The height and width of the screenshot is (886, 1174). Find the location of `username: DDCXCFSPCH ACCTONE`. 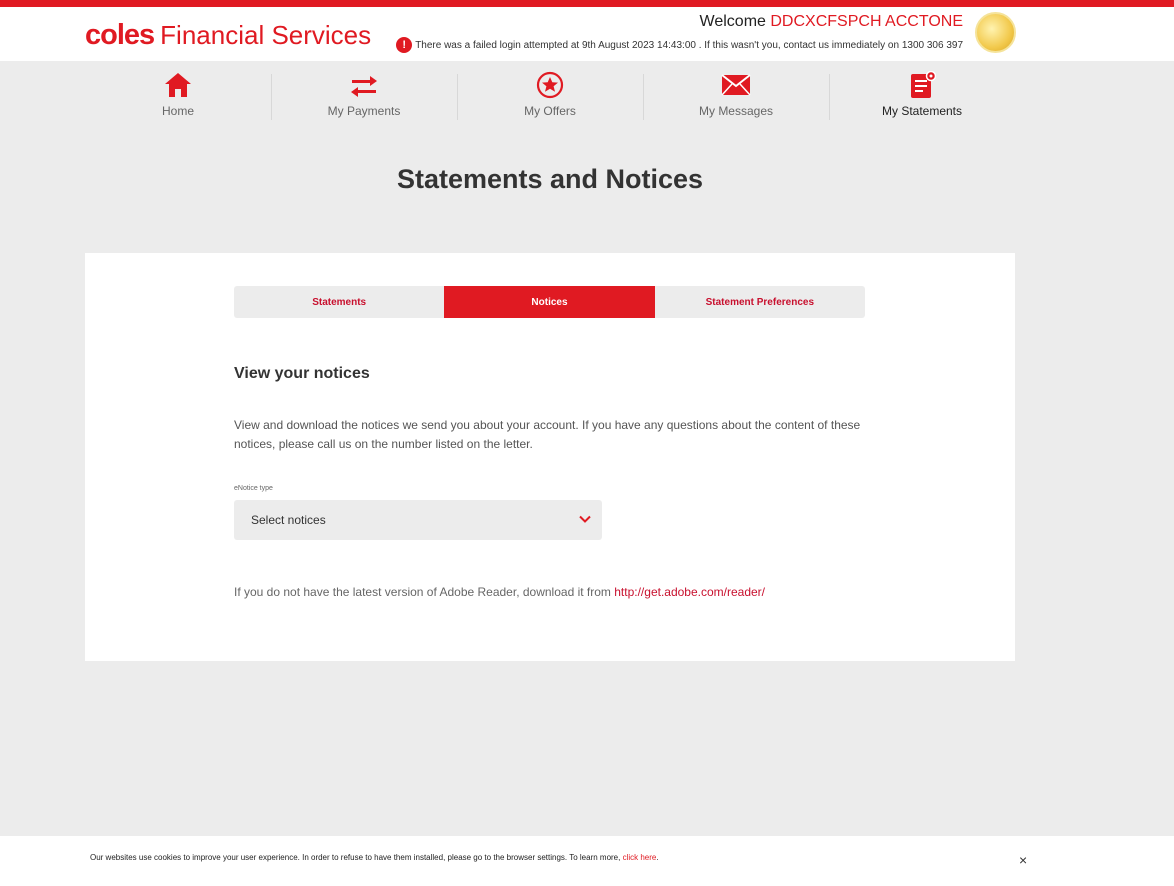

username: DDCXCFSPCH ACCTONE is located at coordinates (866, 21).